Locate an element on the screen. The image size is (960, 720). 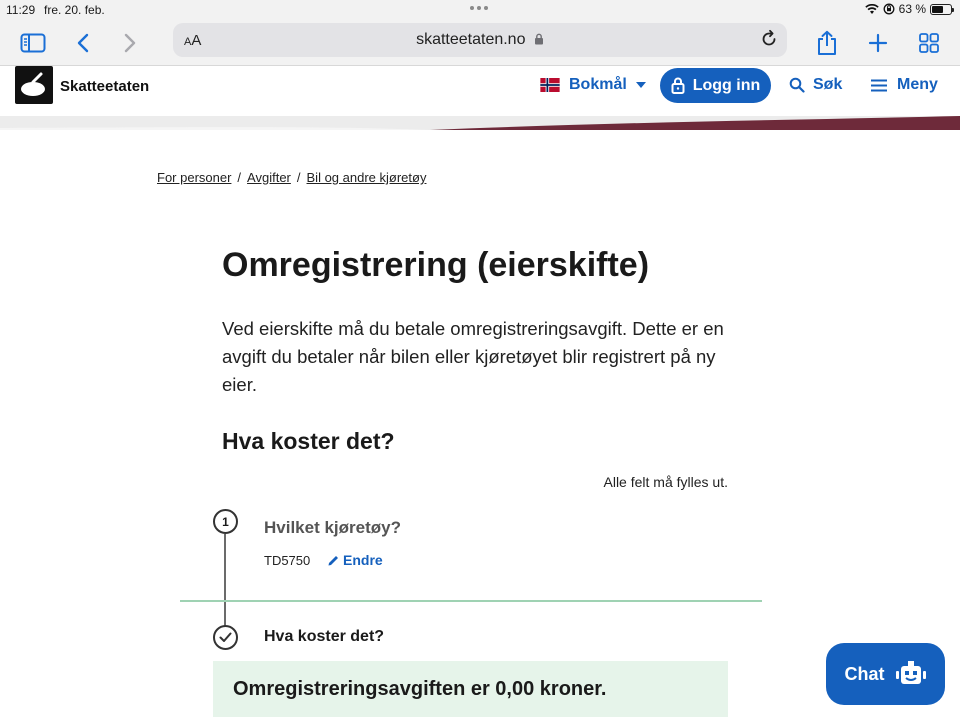
address-bar: AA skatteetaten.no is located at coordinates (480, 40).